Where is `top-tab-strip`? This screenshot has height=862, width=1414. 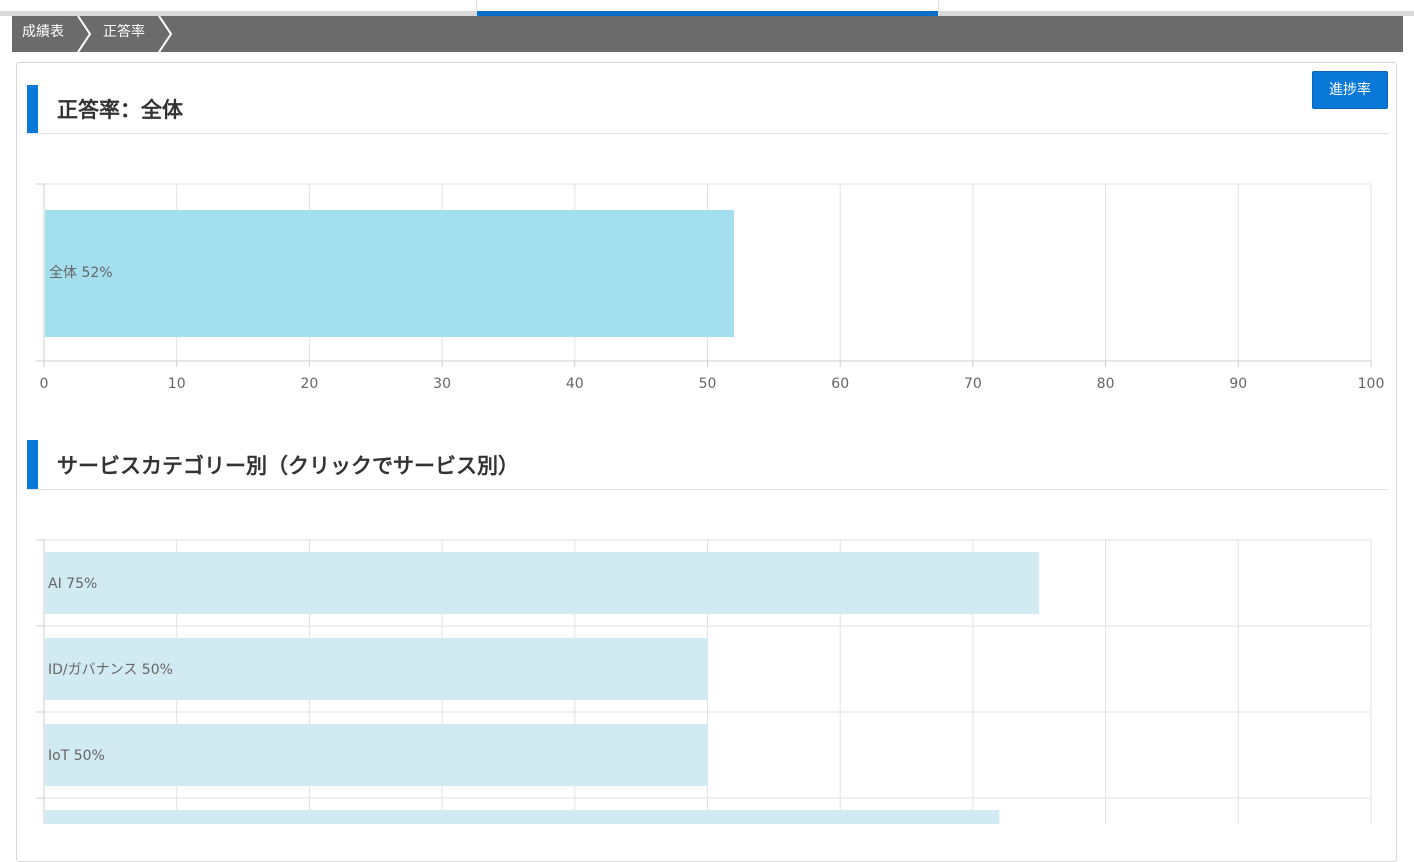
top-tab-strip is located at coordinates (707, 8).